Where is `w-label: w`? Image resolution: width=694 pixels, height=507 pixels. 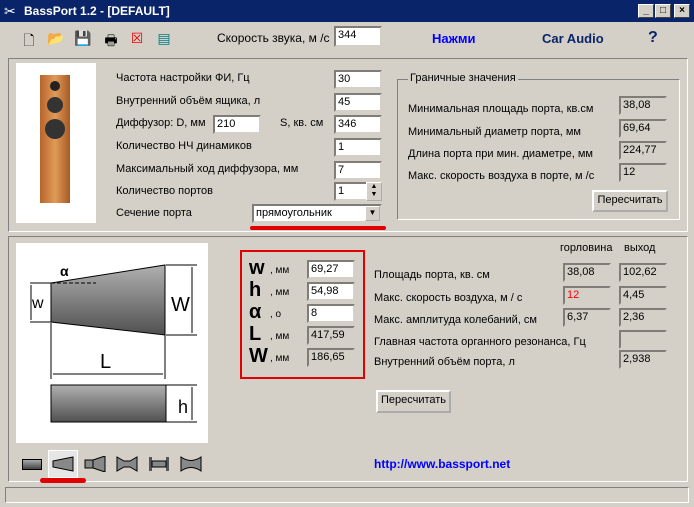 w-label: w is located at coordinates (37, 303).